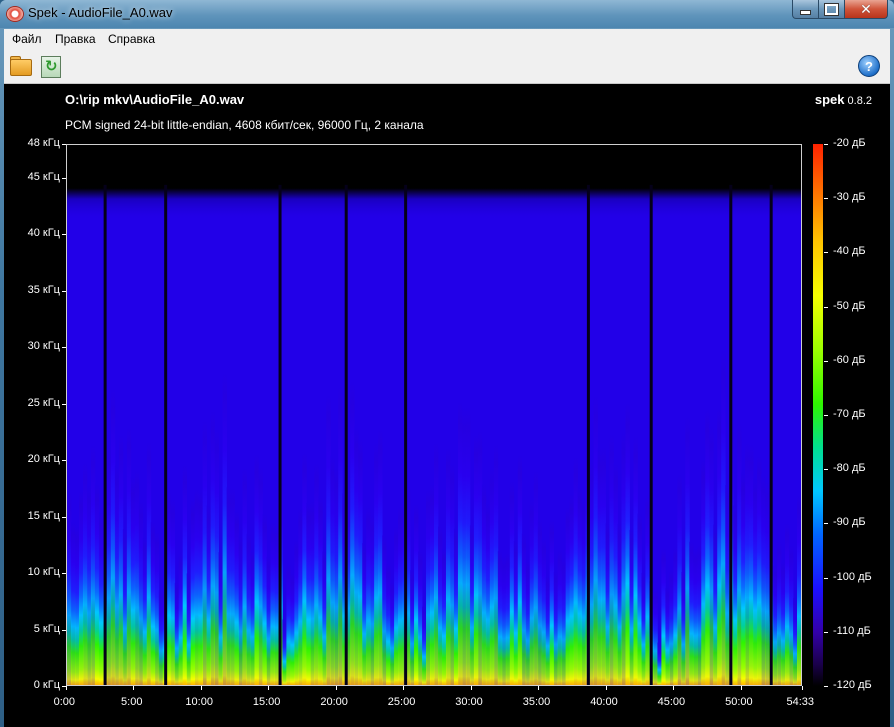 This screenshot has width=894, height=727. Describe the element at coordinates (829, 99) in the screenshot. I see `app-name: spek` at that location.